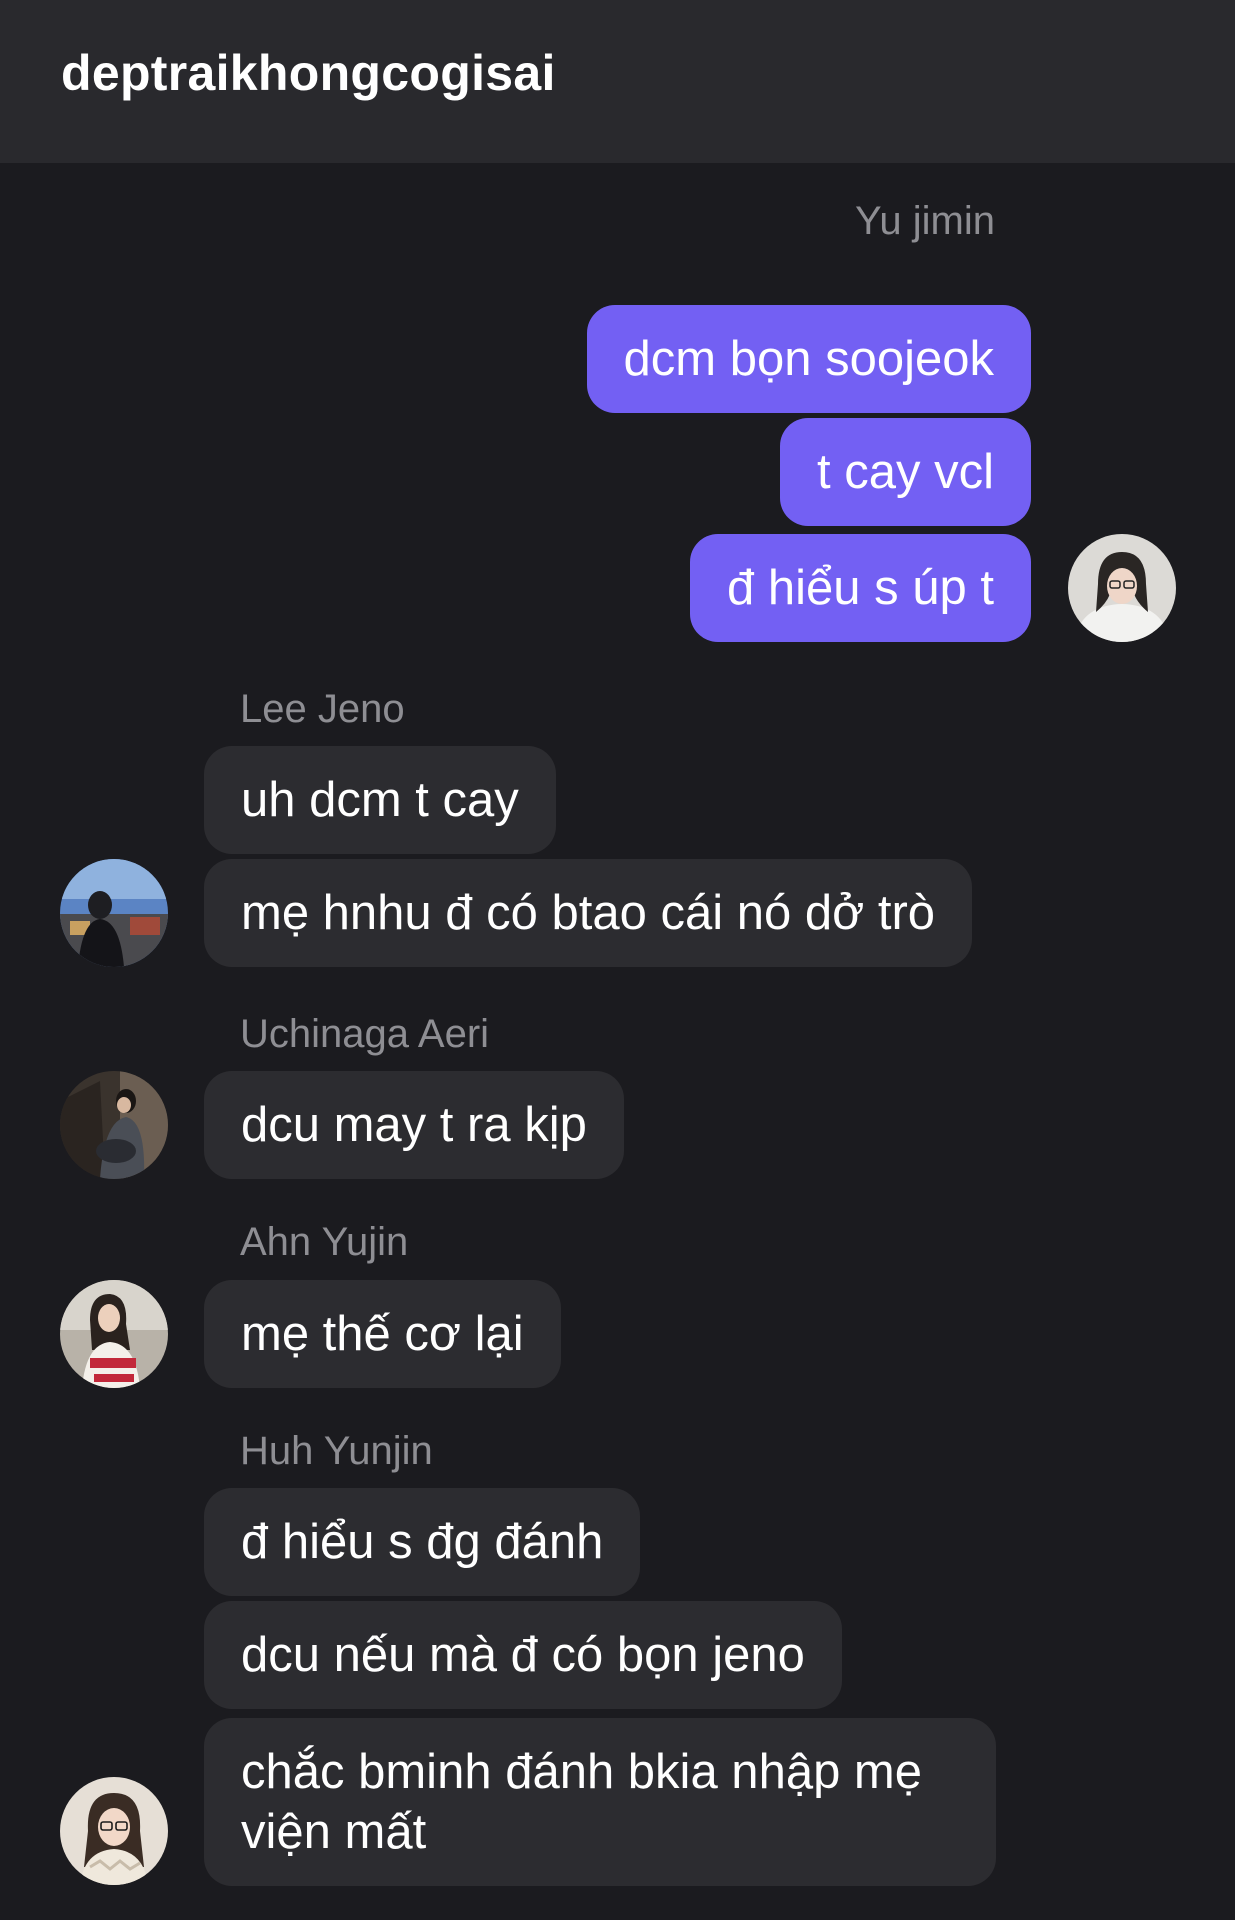  I want to click on message-bubble: đ hiểu s úp t, so click(860, 588).